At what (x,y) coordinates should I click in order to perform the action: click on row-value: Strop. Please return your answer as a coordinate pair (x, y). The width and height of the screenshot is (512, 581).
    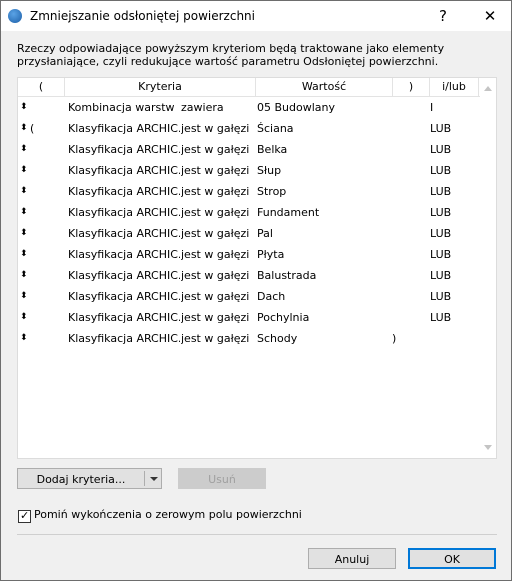
    Looking at the image, I should click on (324, 191).